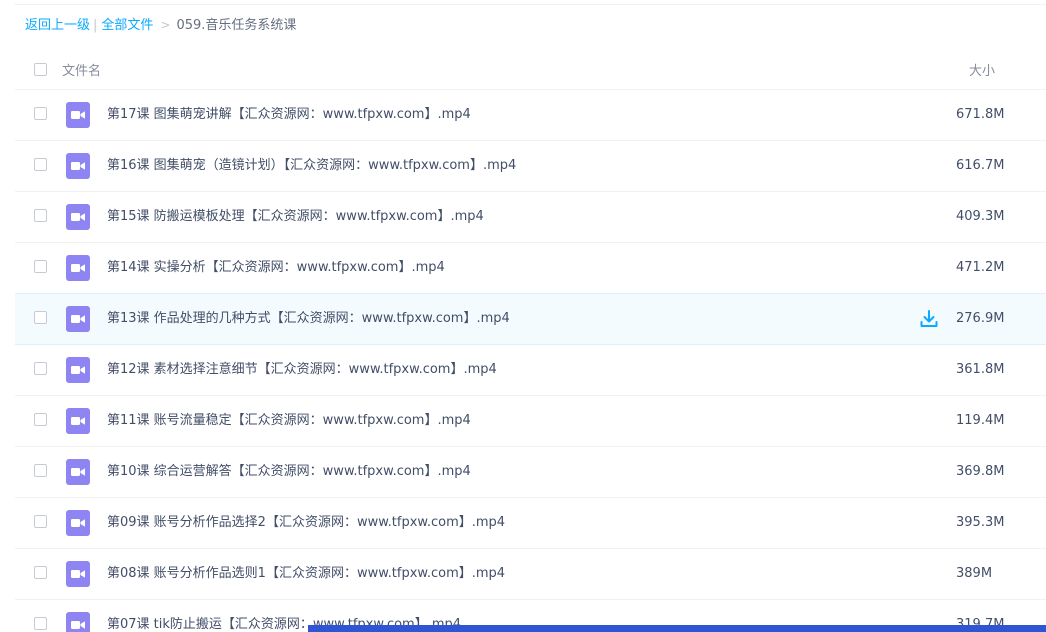 The height and width of the screenshot is (632, 1046). What do you see at coordinates (980, 369) in the screenshot?
I see `file-size: 361.8M` at bounding box center [980, 369].